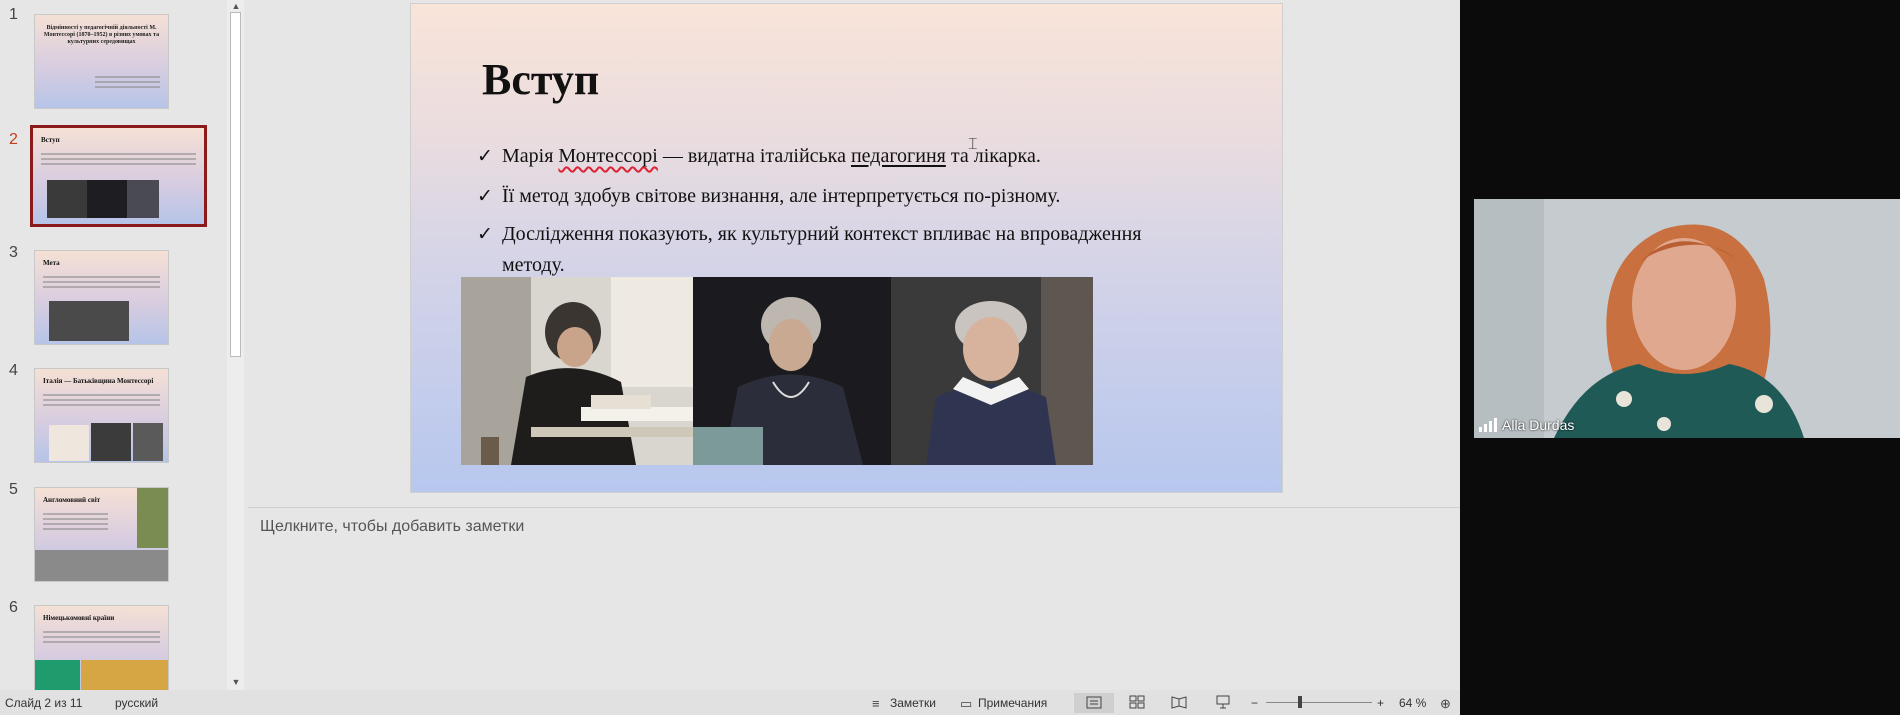 The image size is (1900, 715). I want to click on scroll-down-arrow-icon: ▼, so click(236, 682).